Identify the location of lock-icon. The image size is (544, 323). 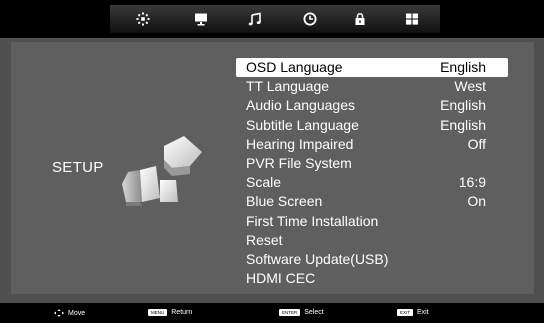
(360, 18).